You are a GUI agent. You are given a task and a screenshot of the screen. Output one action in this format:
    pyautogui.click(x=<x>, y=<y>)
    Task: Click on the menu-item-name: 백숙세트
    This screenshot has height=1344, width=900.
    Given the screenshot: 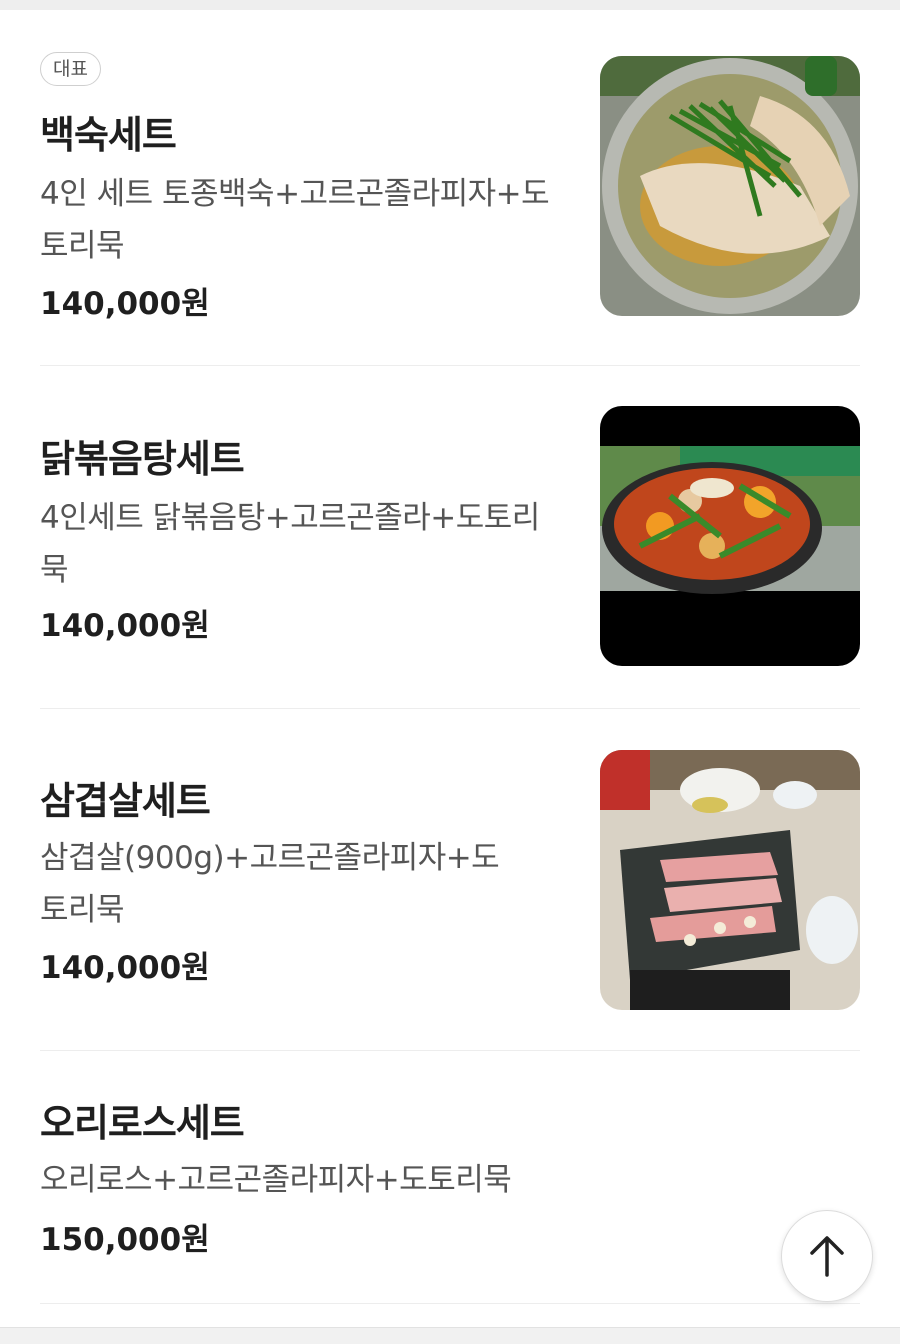 What is the action you would take?
    pyautogui.click(x=108, y=135)
    